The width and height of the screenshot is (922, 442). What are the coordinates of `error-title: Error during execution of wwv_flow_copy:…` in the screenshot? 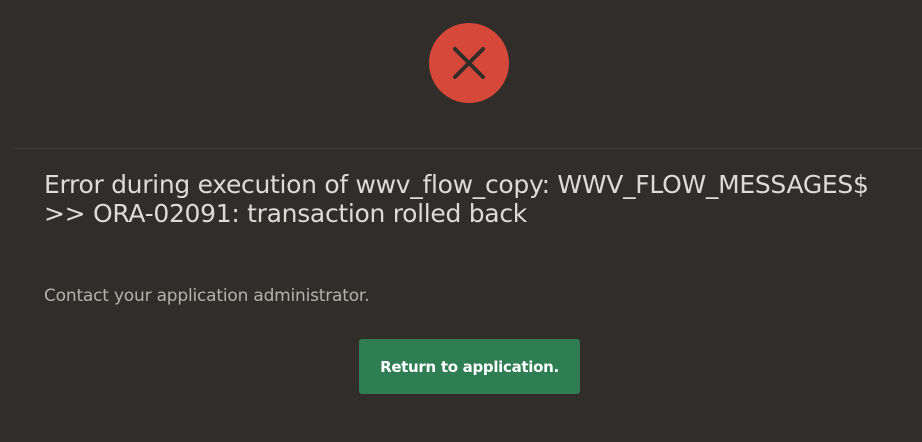 It's located at (456, 199).